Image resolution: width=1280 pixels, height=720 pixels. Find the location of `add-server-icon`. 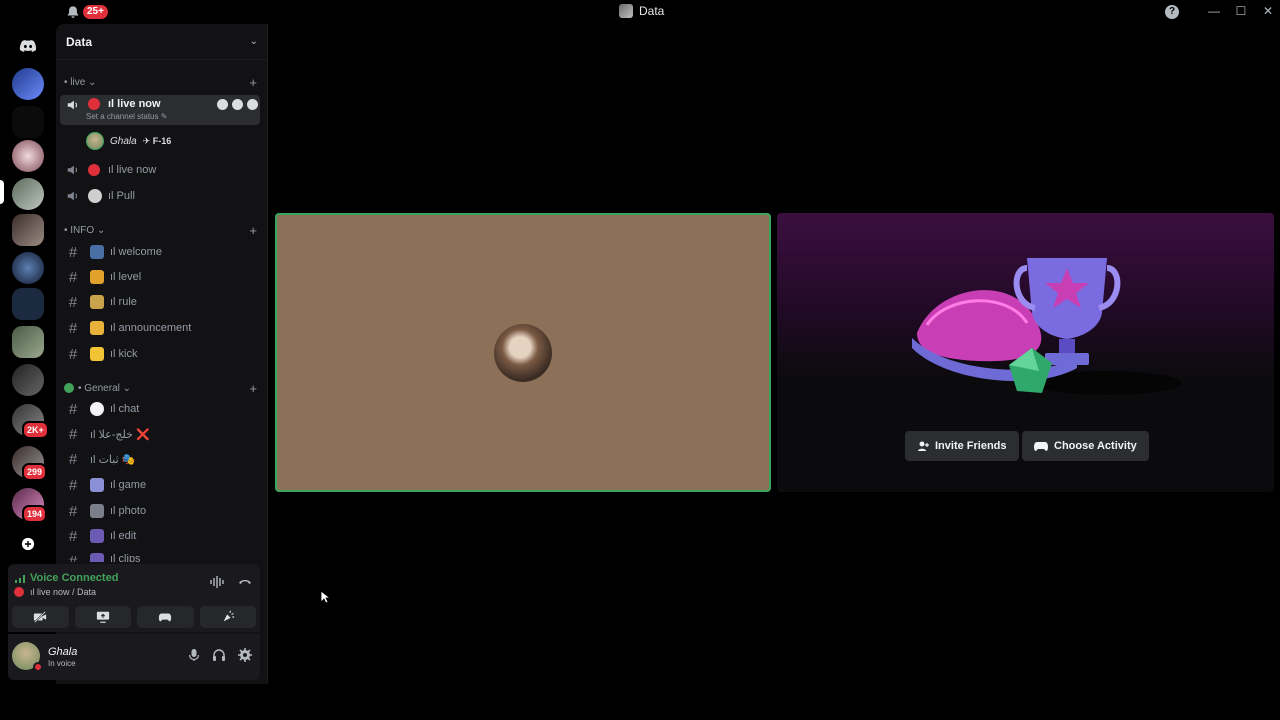

add-server-icon is located at coordinates (28, 544).